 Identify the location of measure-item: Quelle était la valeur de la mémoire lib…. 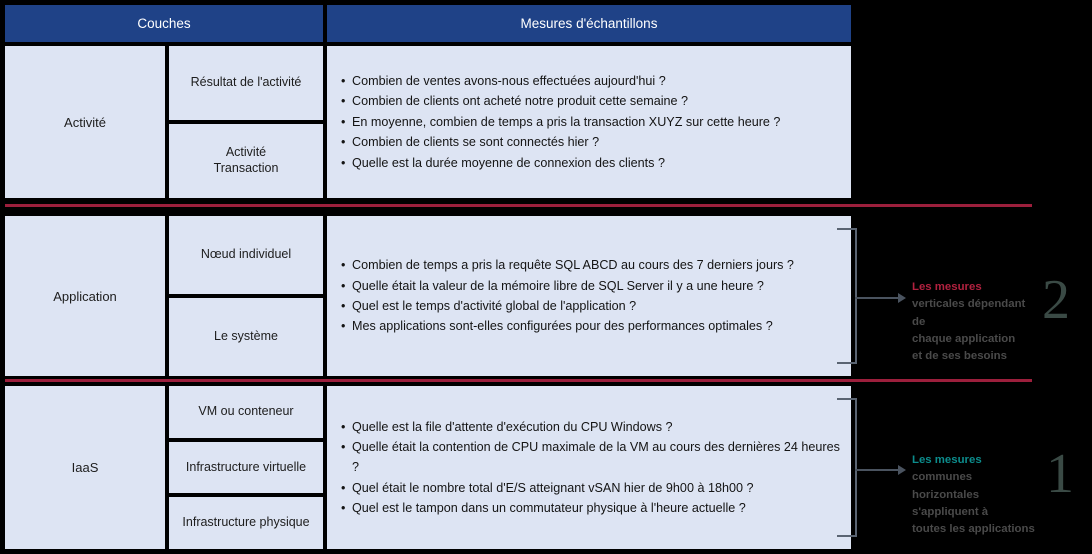
(567, 286).